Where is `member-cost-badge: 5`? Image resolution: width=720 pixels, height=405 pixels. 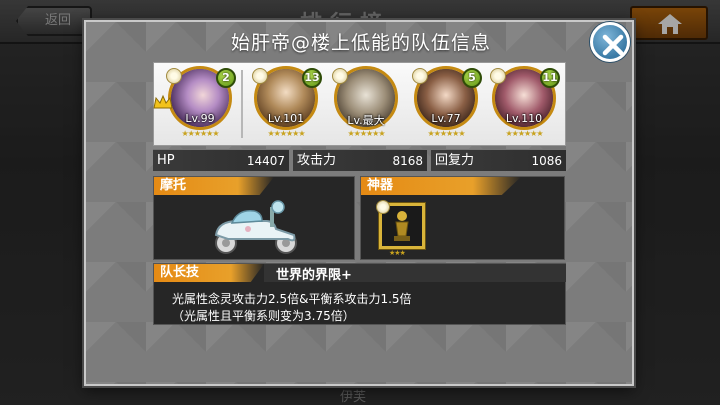
member-cost-badge: 5 is located at coordinates (472, 78).